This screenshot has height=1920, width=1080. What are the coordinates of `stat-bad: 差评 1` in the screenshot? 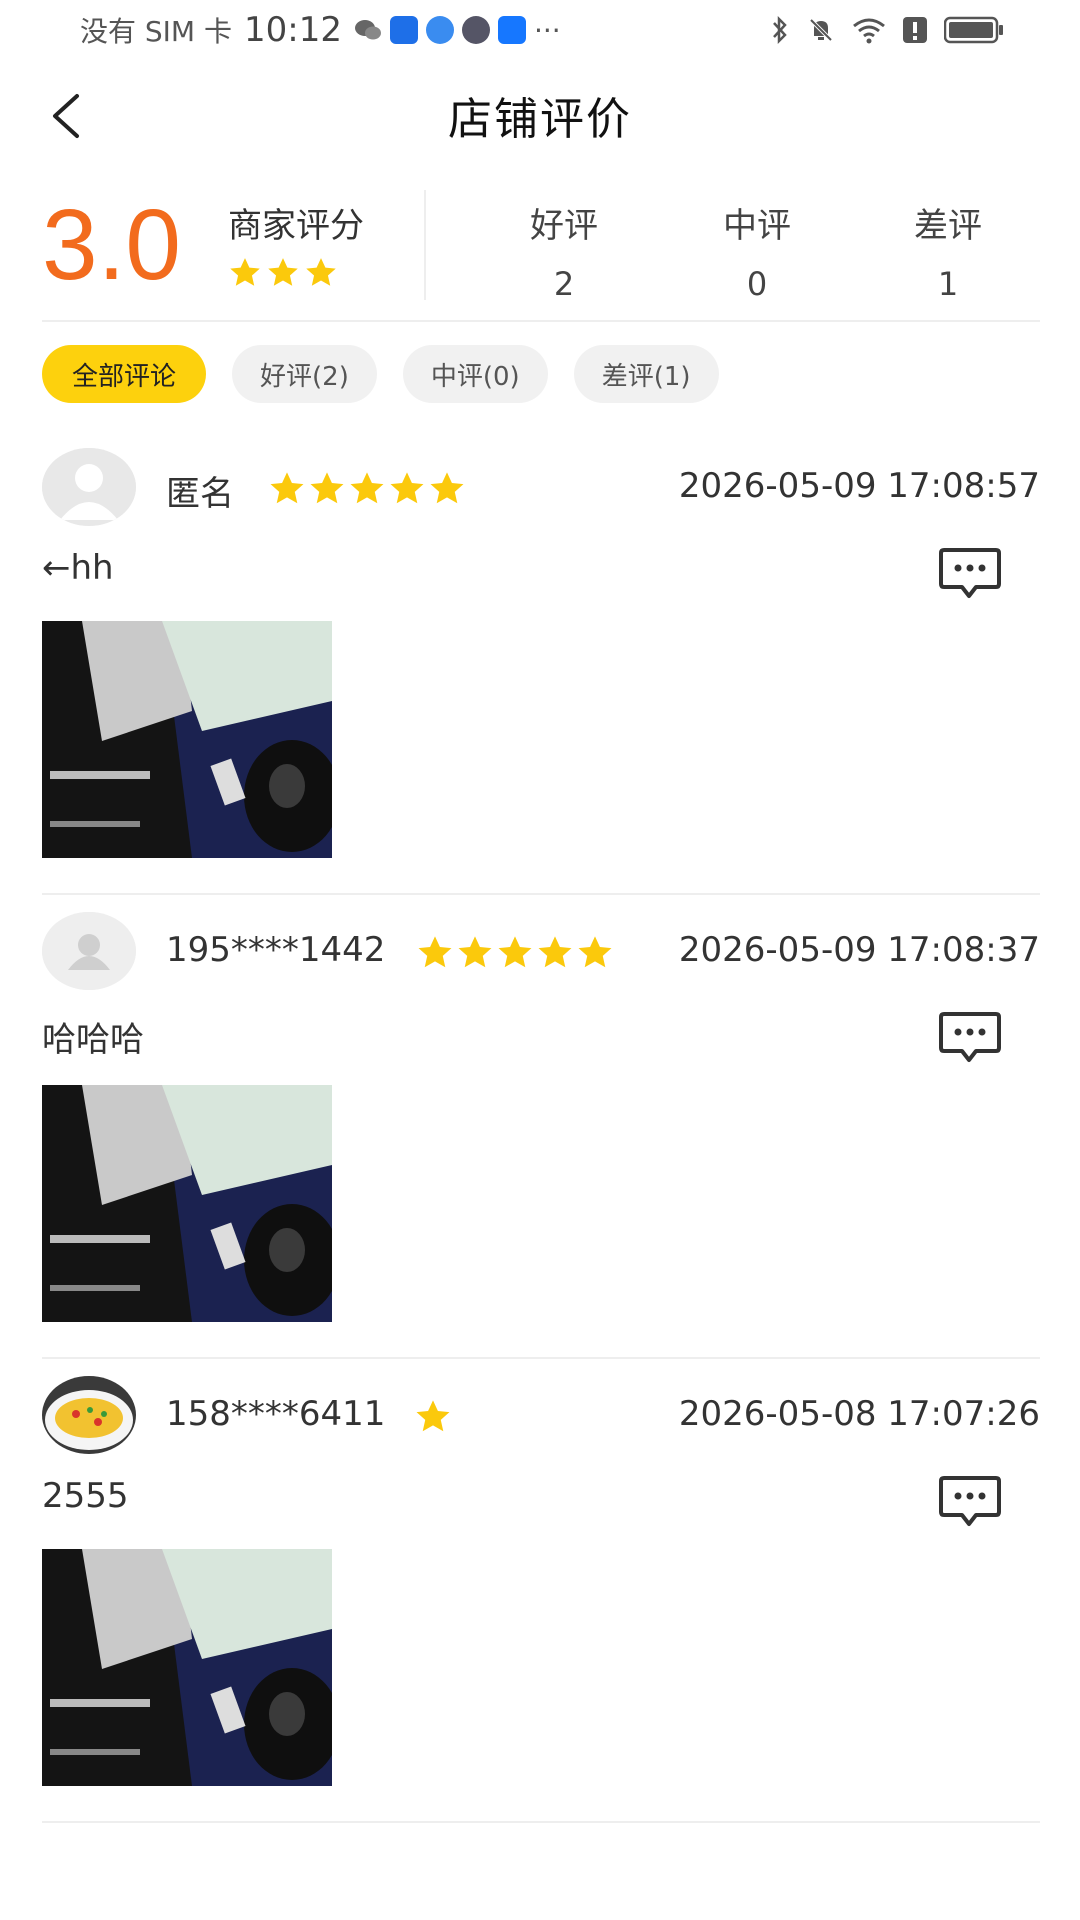 It's located at (948, 250).